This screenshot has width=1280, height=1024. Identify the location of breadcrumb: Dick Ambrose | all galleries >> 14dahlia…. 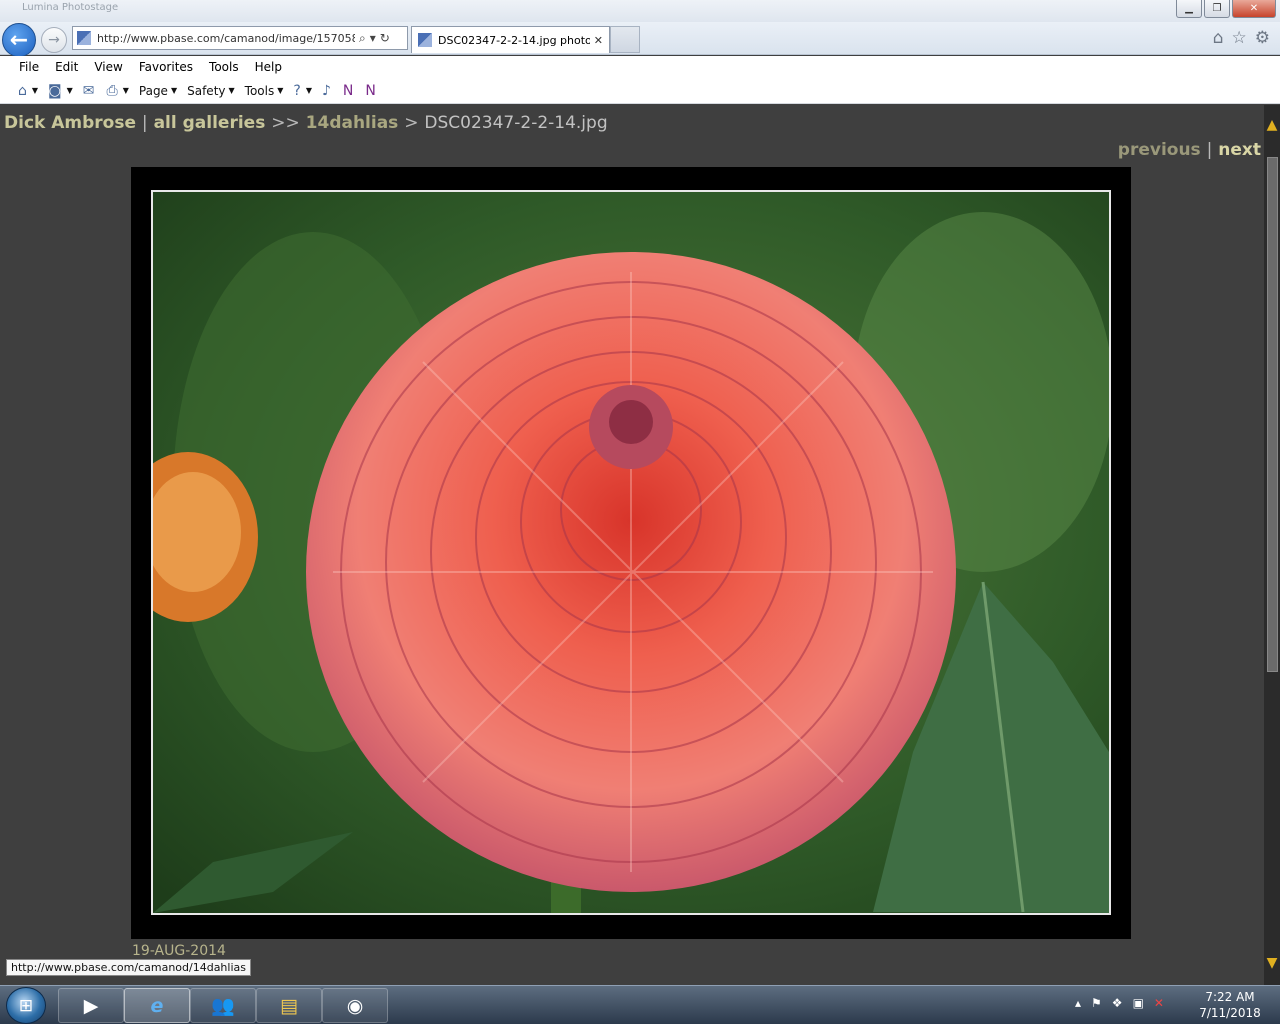
(306, 123).